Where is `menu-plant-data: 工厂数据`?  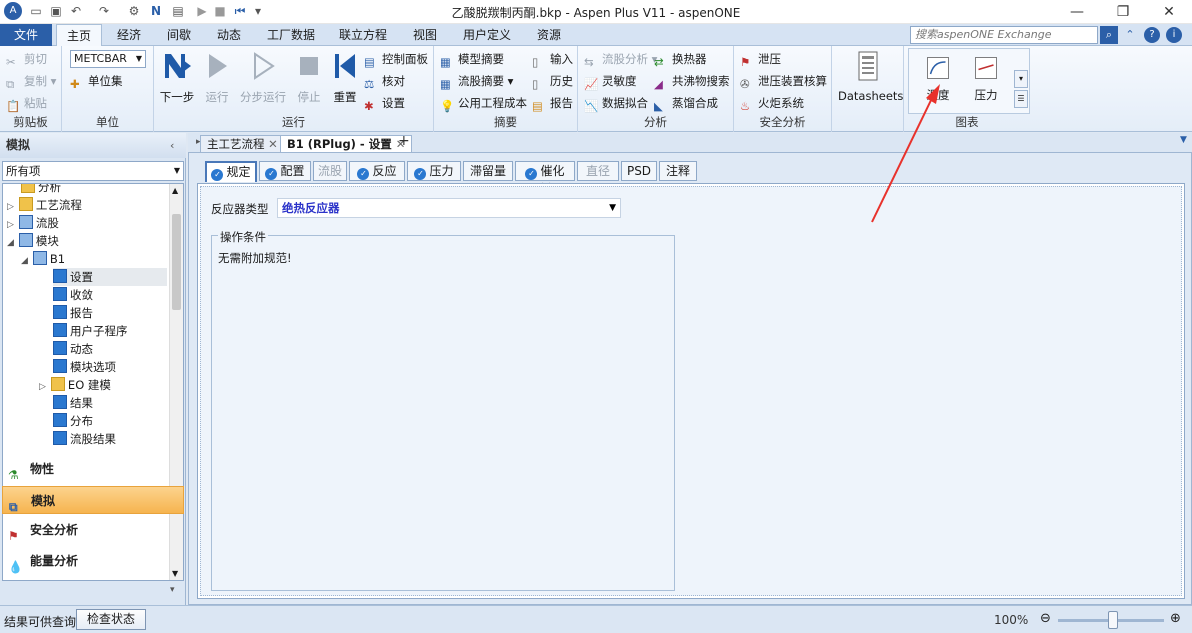
menu-plant-data: 工厂数据 is located at coordinates (291, 35).